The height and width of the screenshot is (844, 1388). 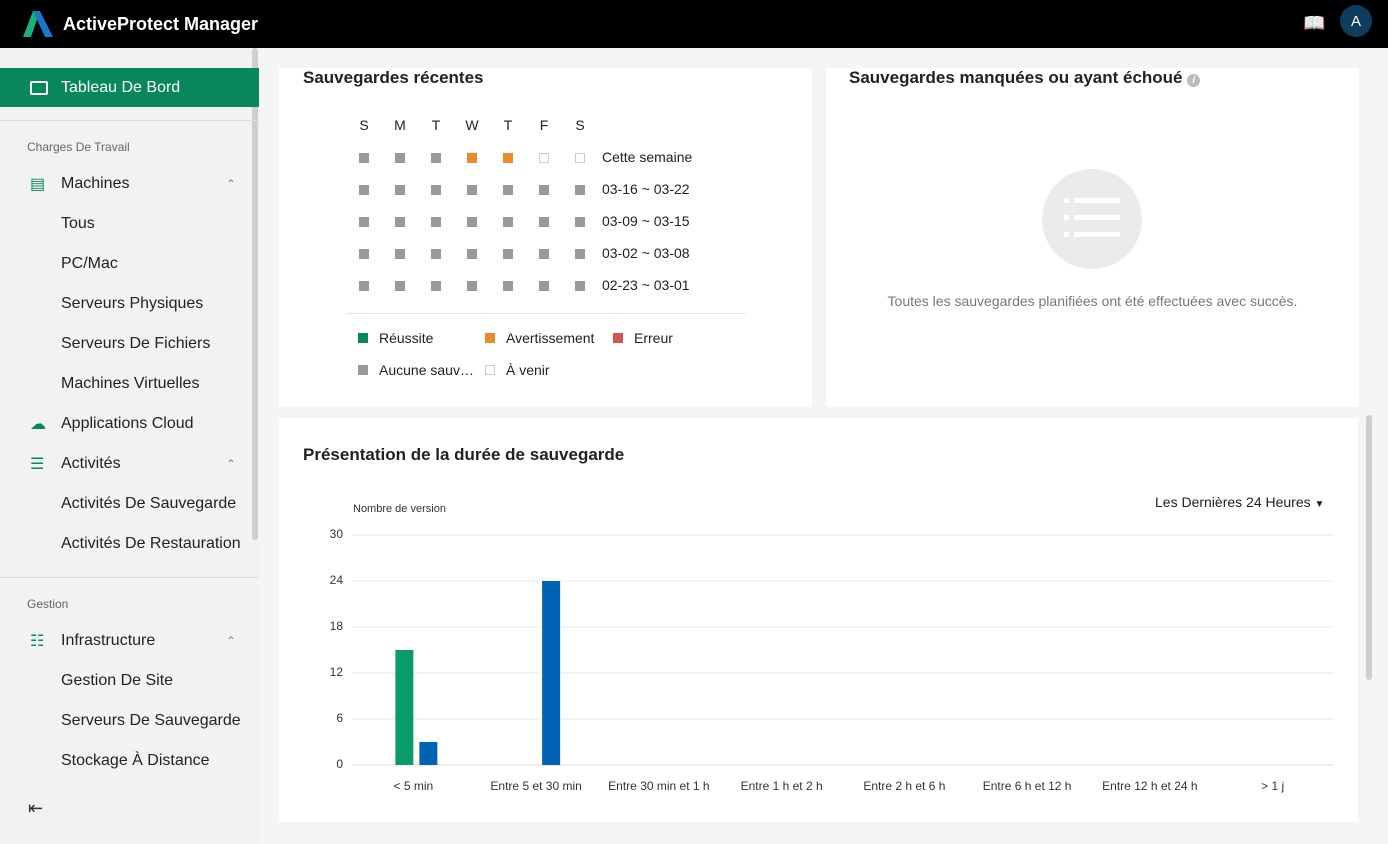 What do you see at coordinates (536, 786) in the screenshot?
I see `x-tick-label: Entre 5 et 30 min` at bounding box center [536, 786].